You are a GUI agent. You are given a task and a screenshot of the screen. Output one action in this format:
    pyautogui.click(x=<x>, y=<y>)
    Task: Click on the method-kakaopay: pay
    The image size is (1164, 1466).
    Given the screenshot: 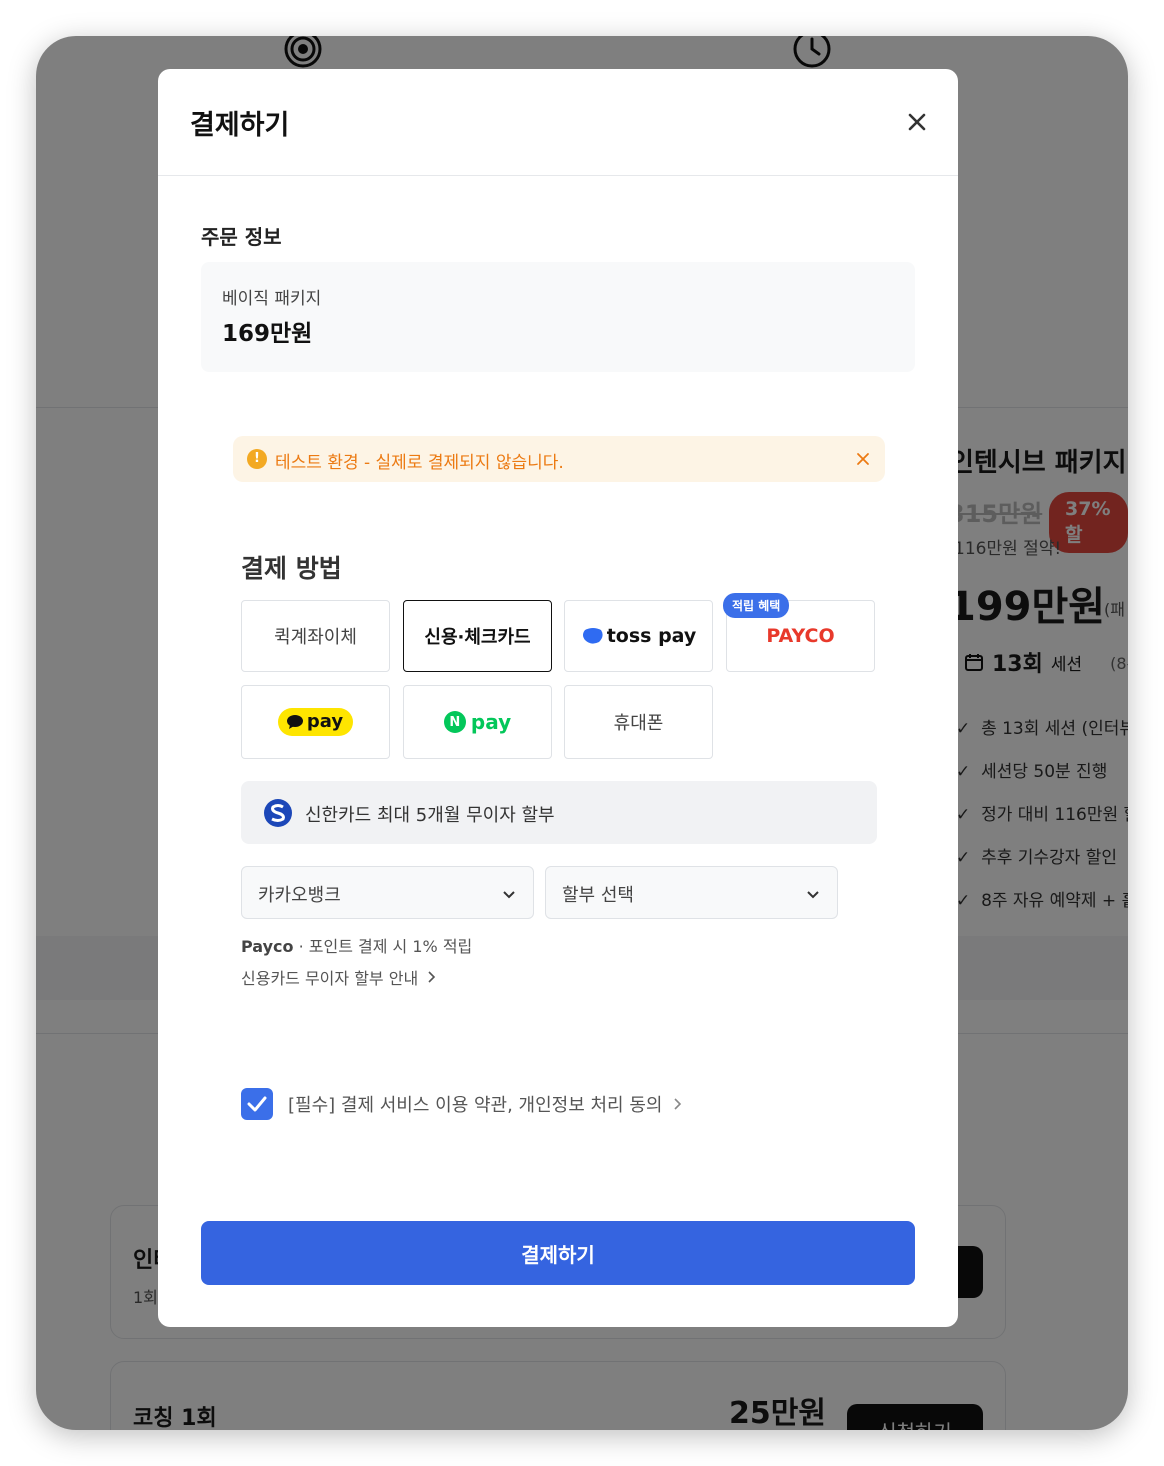 What is the action you would take?
    pyautogui.click(x=315, y=722)
    